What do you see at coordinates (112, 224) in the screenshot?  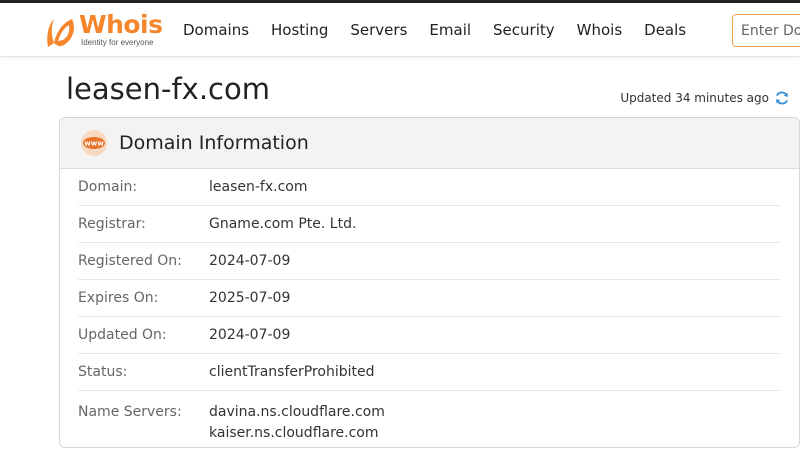 I see `row-label: Registrar:` at bounding box center [112, 224].